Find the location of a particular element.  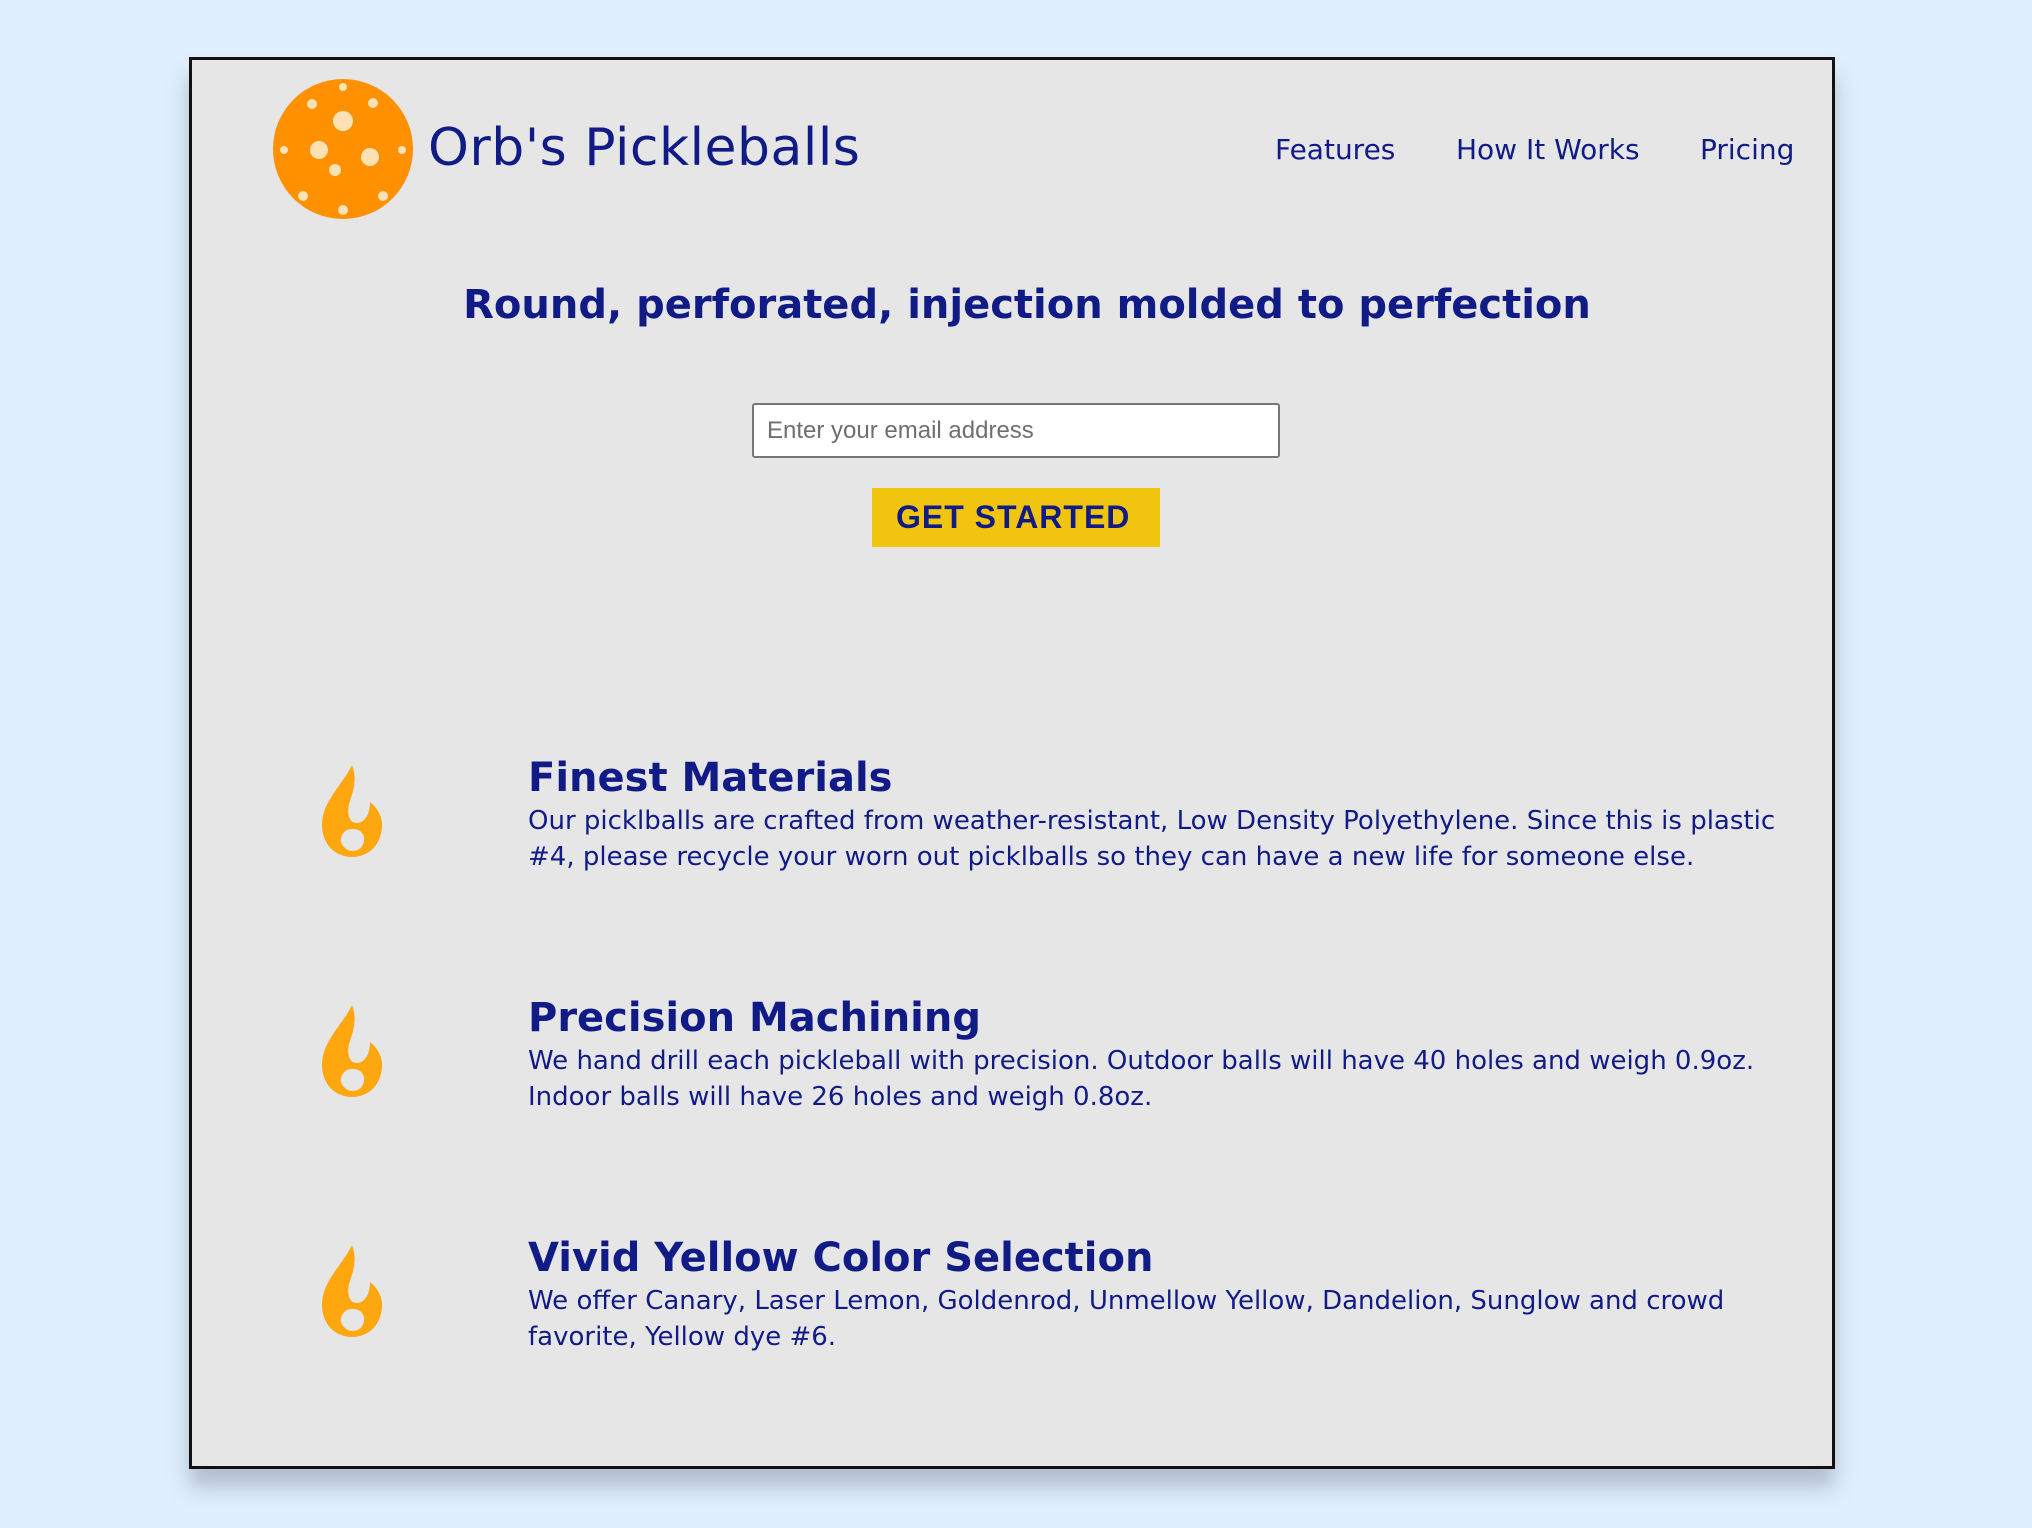

nav-link-how-it-works: How It Works is located at coordinates (1548, 150).